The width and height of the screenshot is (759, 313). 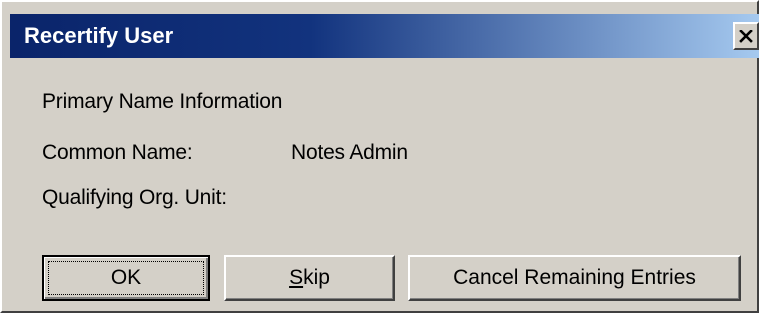 I want to click on common-name-label: Common Name:, so click(x=117, y=152).